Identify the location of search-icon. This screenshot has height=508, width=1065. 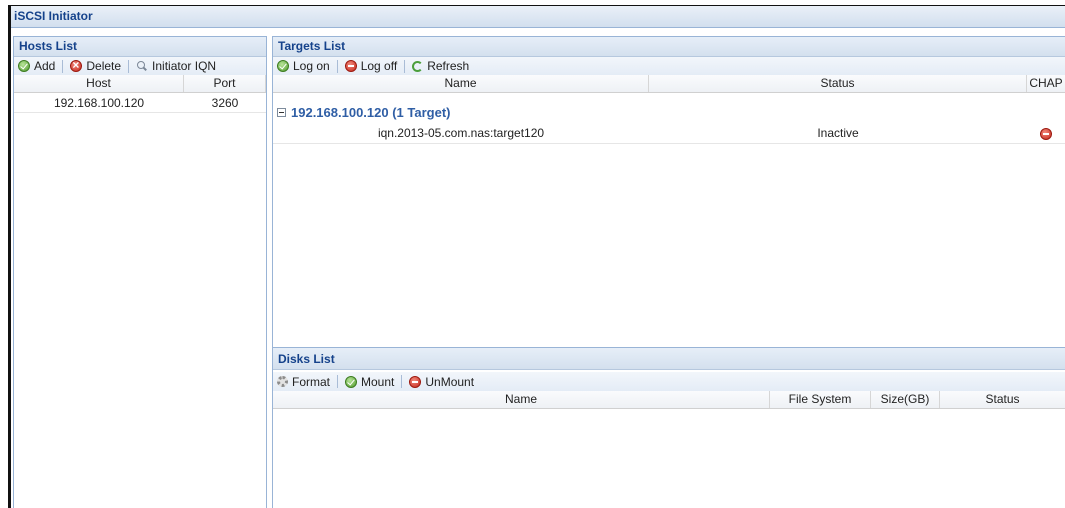
(142, 66).